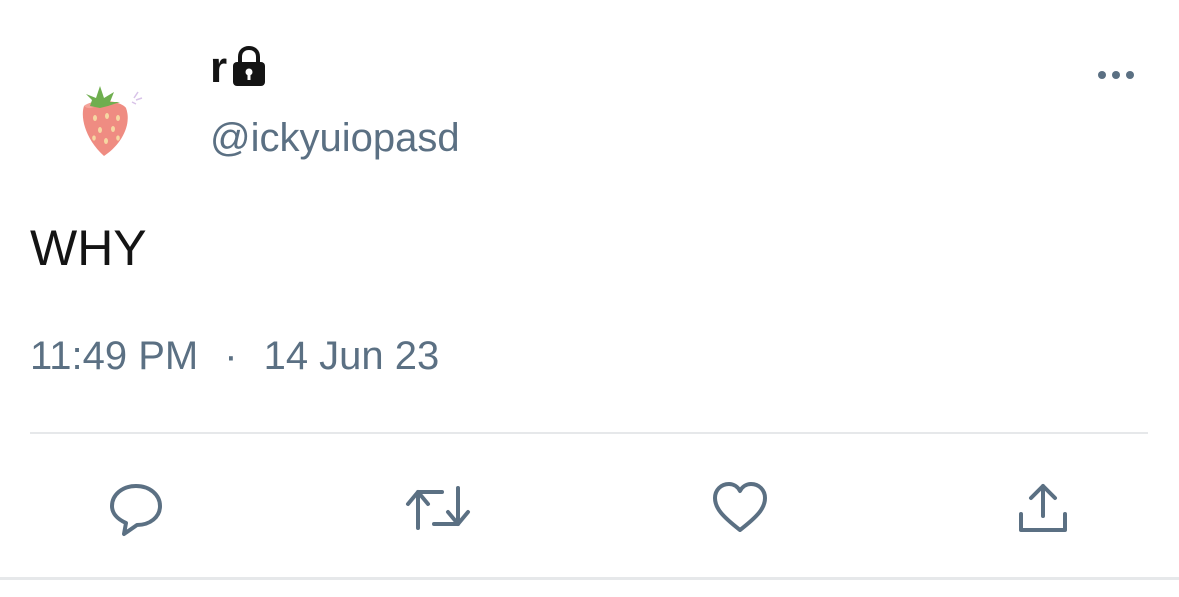  I want to click on tweet-text: WHY, so click(88, 248).